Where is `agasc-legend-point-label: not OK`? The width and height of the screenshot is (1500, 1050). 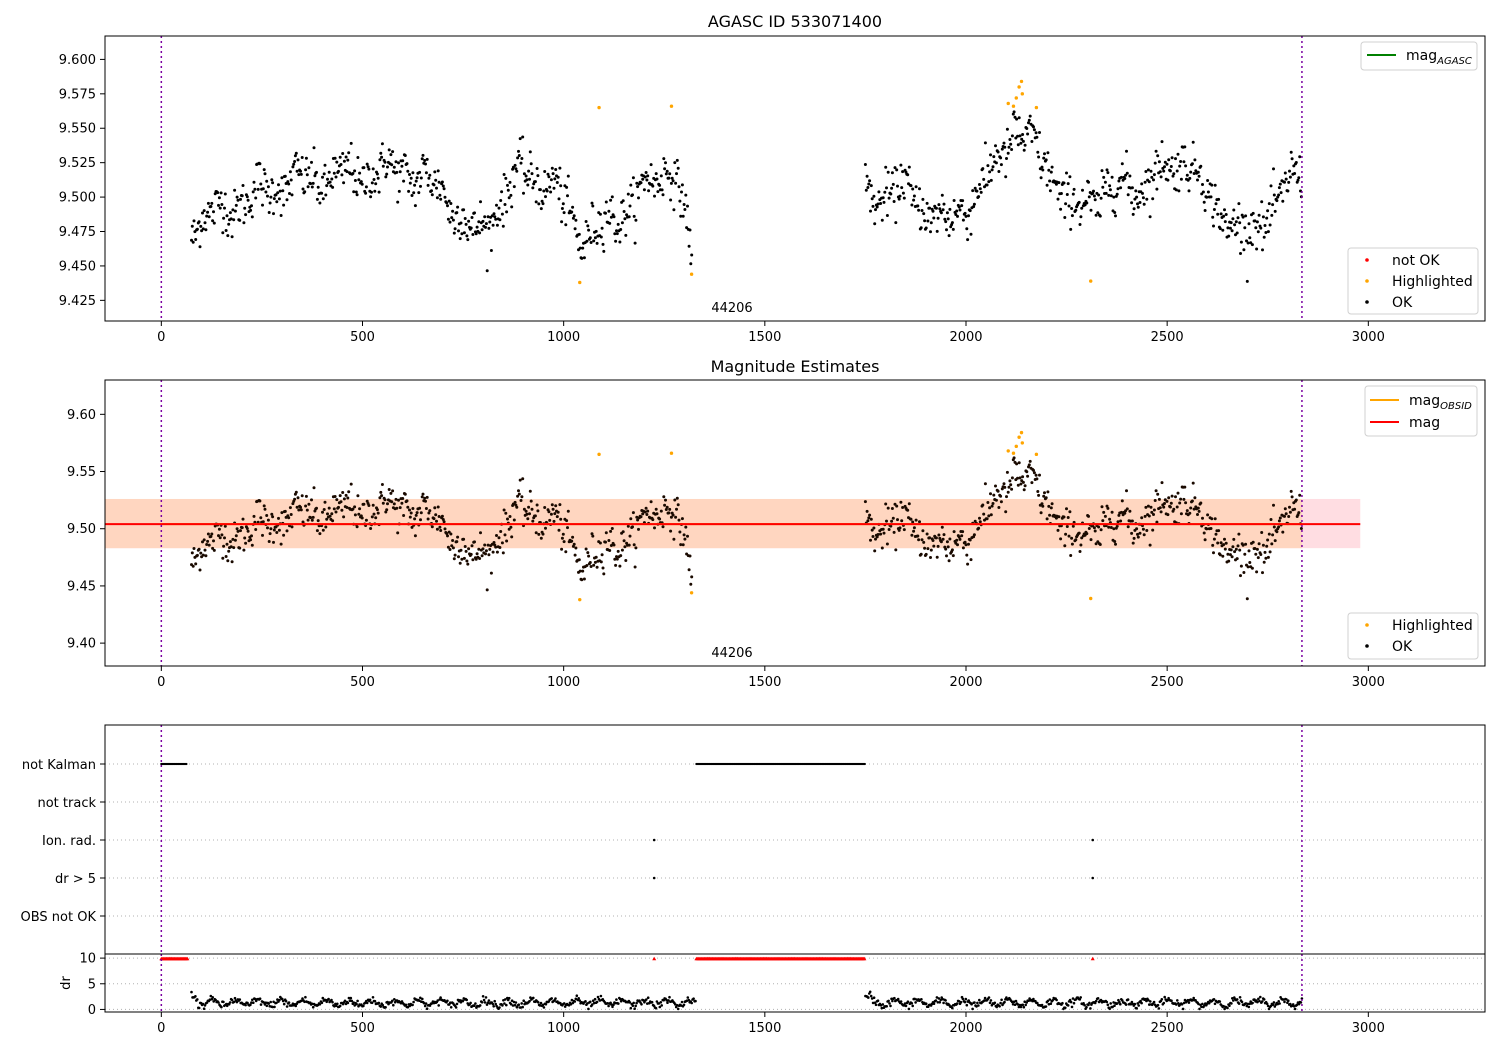 agasc-legend-point-label: not OK is located at coordinates (1416, 261).